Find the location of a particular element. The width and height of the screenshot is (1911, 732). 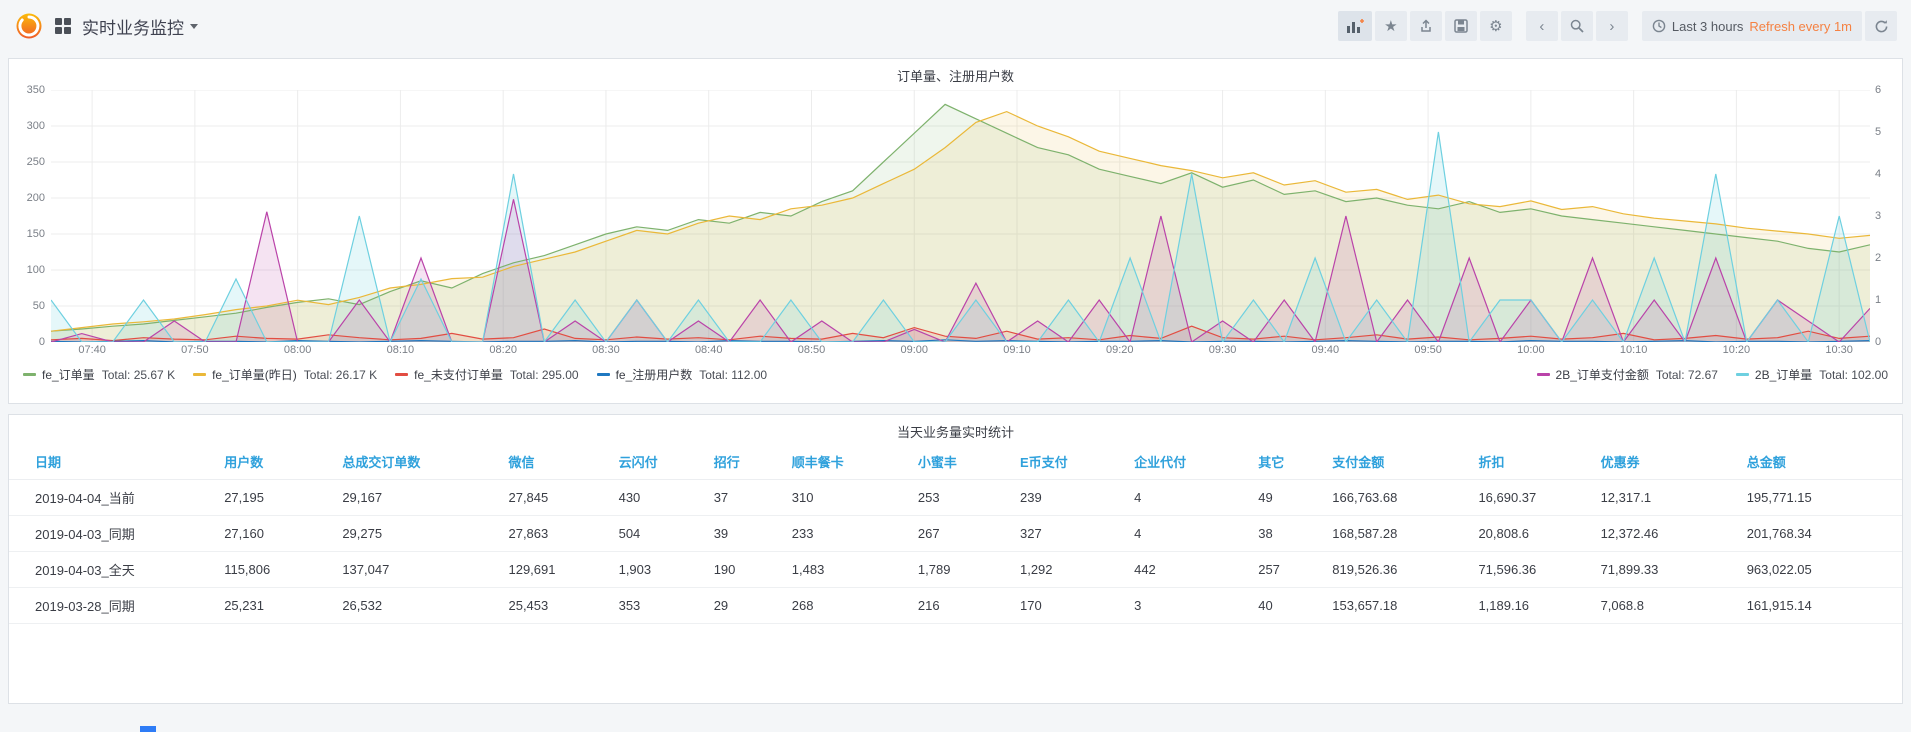

table-cell: 268 is located at coordinates (844, 605).